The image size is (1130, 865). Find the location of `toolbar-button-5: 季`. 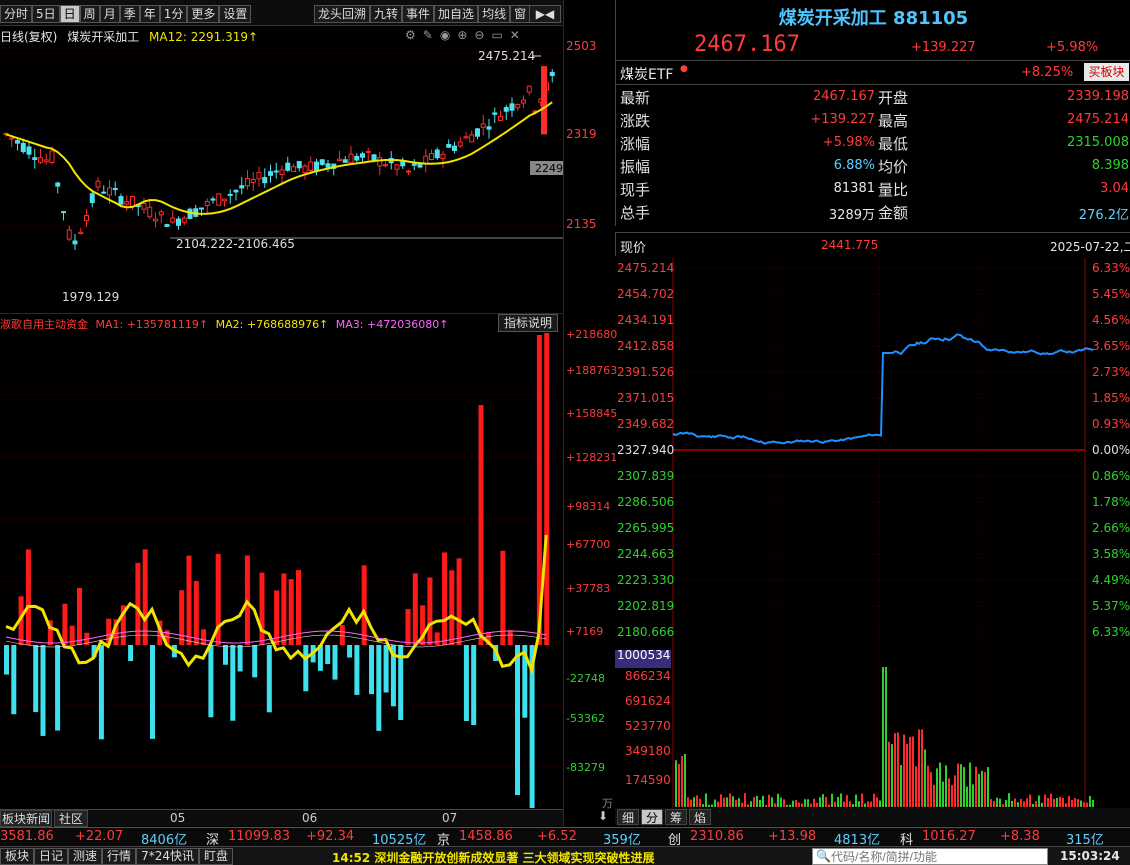

toolbar-button-5: 季 is located at coordinates (129, 14).